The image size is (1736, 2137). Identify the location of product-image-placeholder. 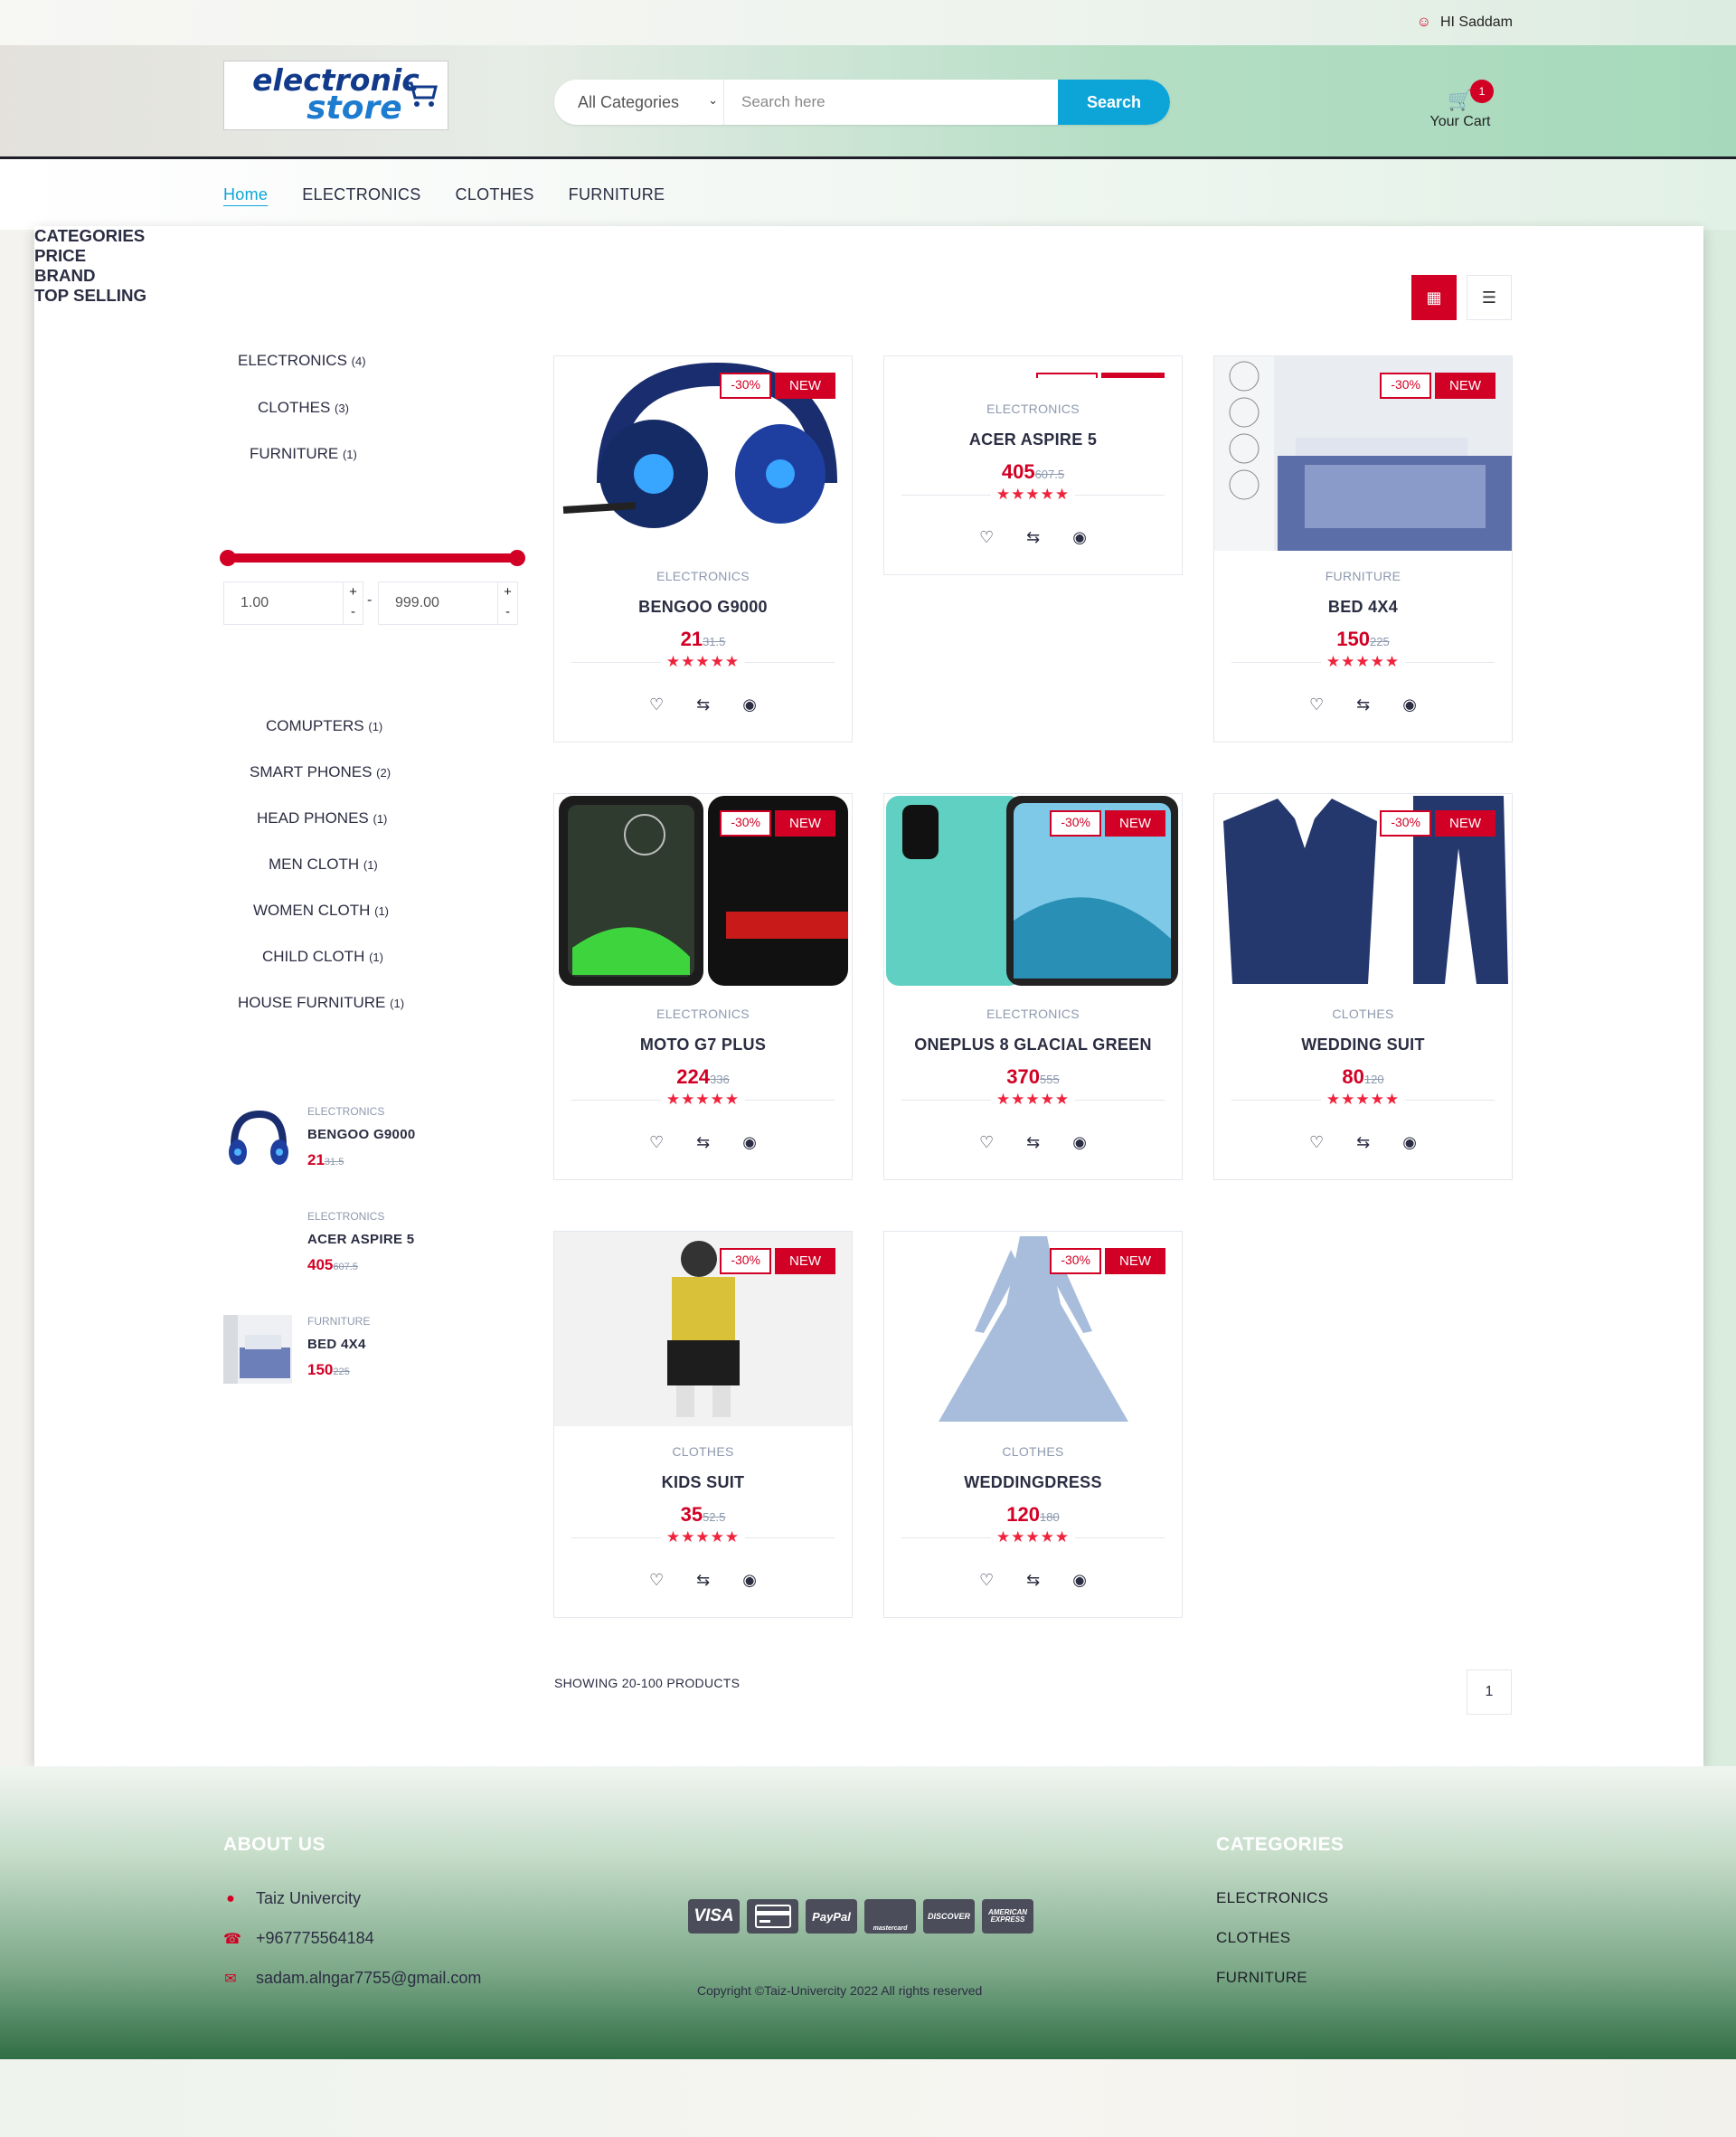
(1033, 369).